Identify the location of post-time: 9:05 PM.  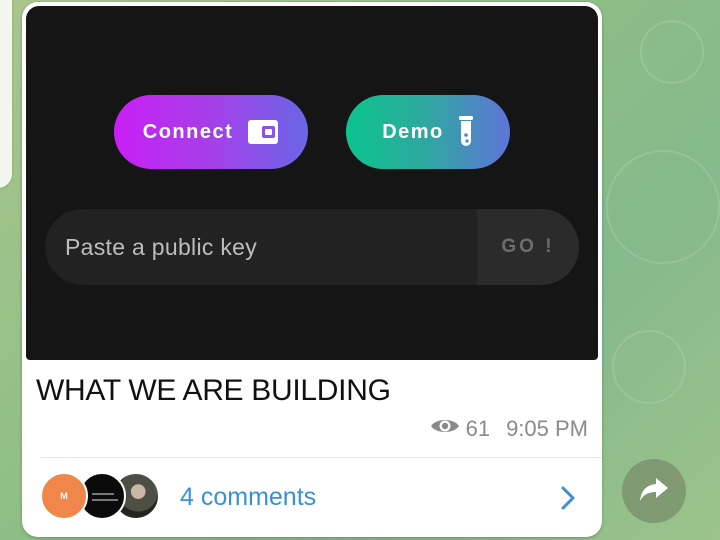
(547, 428).